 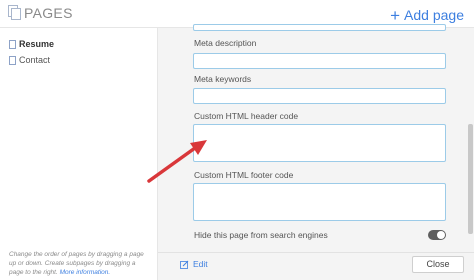 What do you see at coordinates (319, 202) in the screenshot?
I see `custom-footer-textarea` at bounding box center [319, 202].